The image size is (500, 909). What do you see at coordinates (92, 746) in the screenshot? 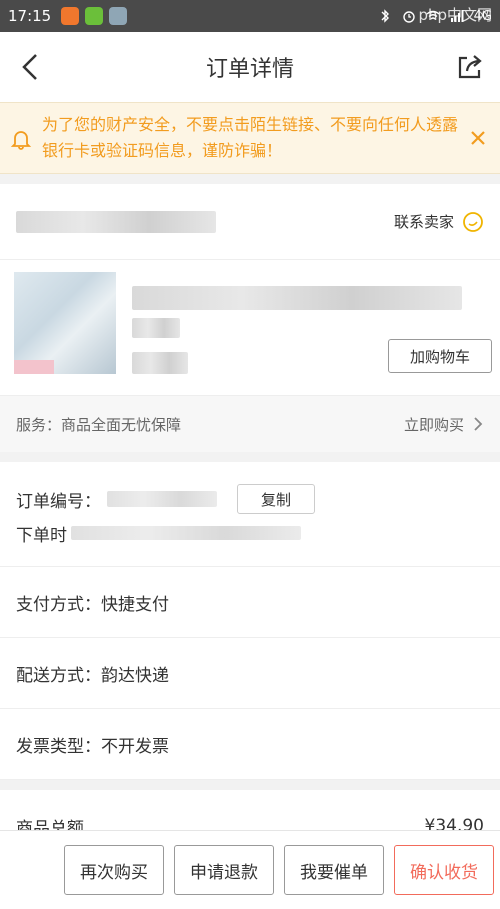
I see `invoice-type-text: 发票类型：不开发票` at bounding box center [92, 746].